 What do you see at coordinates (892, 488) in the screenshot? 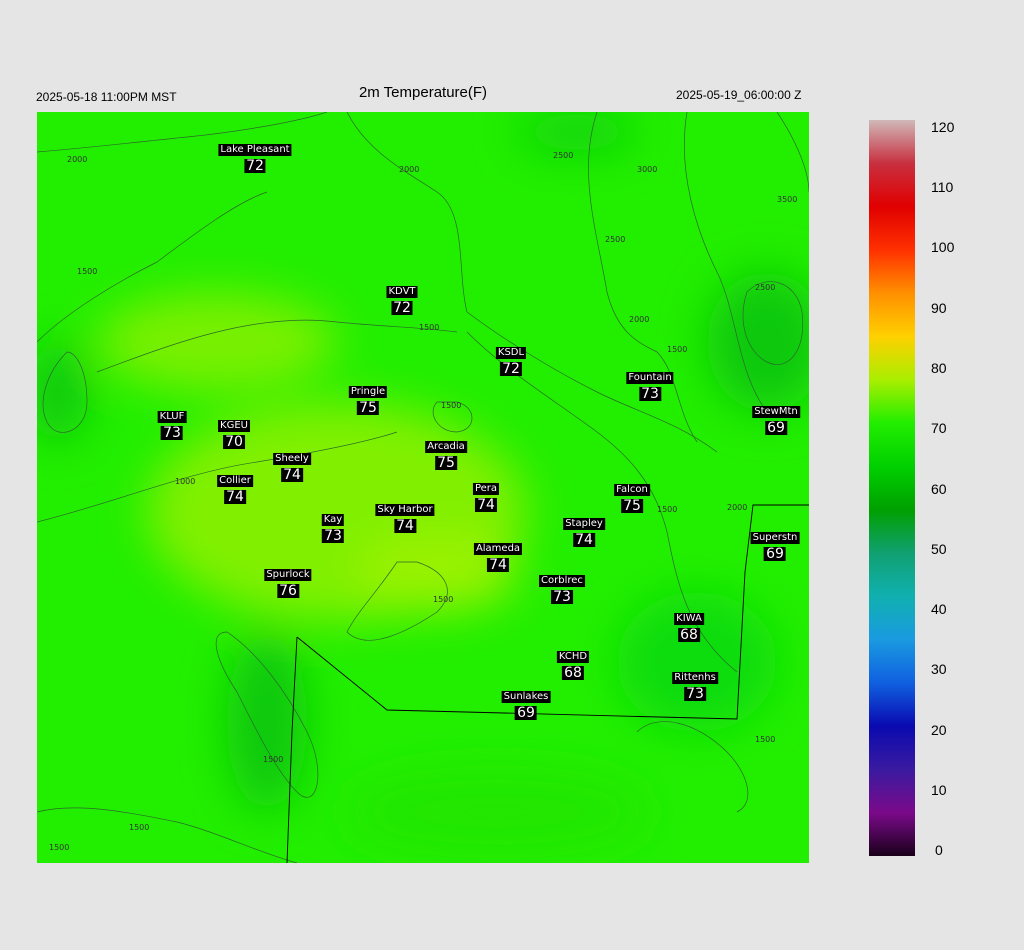
I see `temperature-colorbar` at bounding box center [892, 488].